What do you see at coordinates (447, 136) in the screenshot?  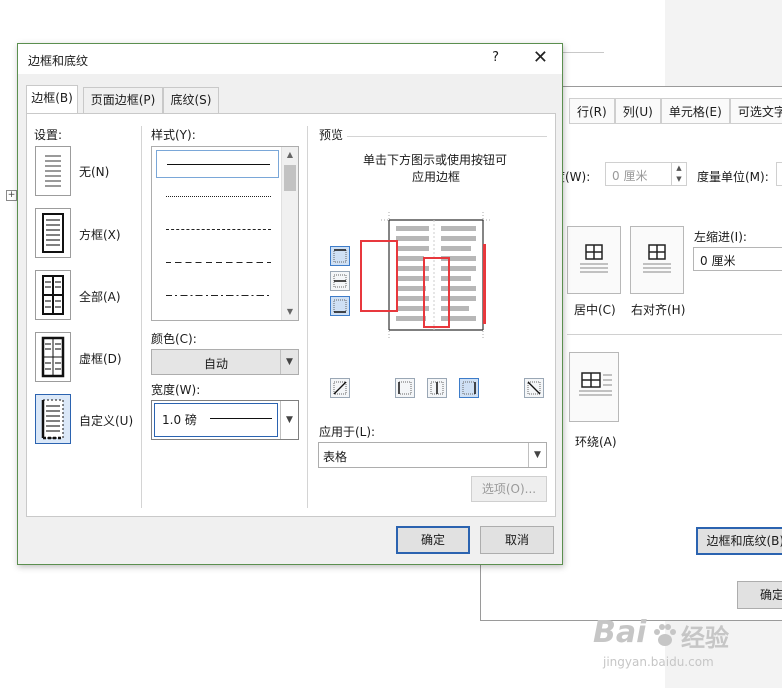 I see `preview-divider` at bounding box center [447, 136].